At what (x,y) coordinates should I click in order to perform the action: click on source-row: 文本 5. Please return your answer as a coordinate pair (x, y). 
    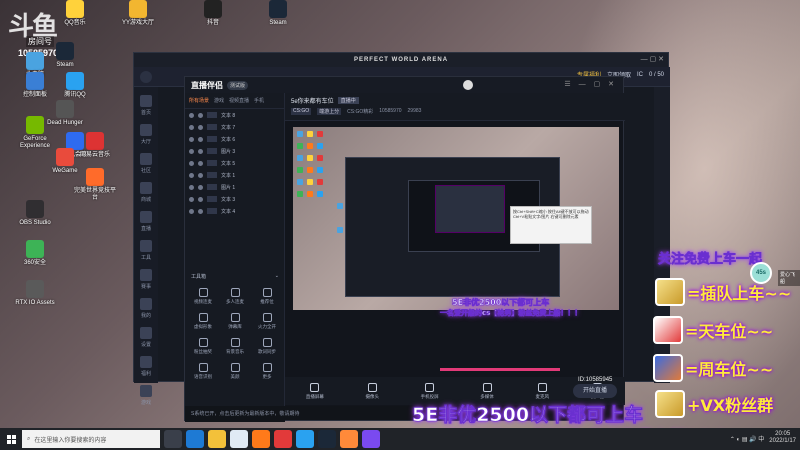
    Looking at the image, I should click on (234, 163).